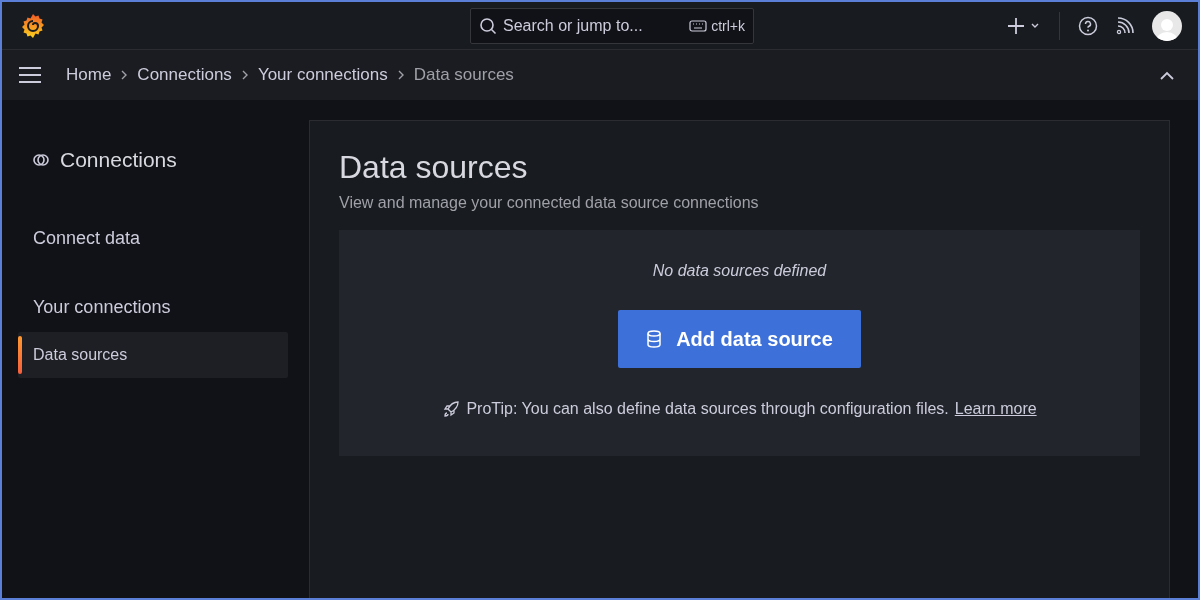 The height and width of the screenshot is (600, 1200). What do you see at coordinates (488, 25) in the screenshot?
I see `search-icon` at bounding box center [488, 25].